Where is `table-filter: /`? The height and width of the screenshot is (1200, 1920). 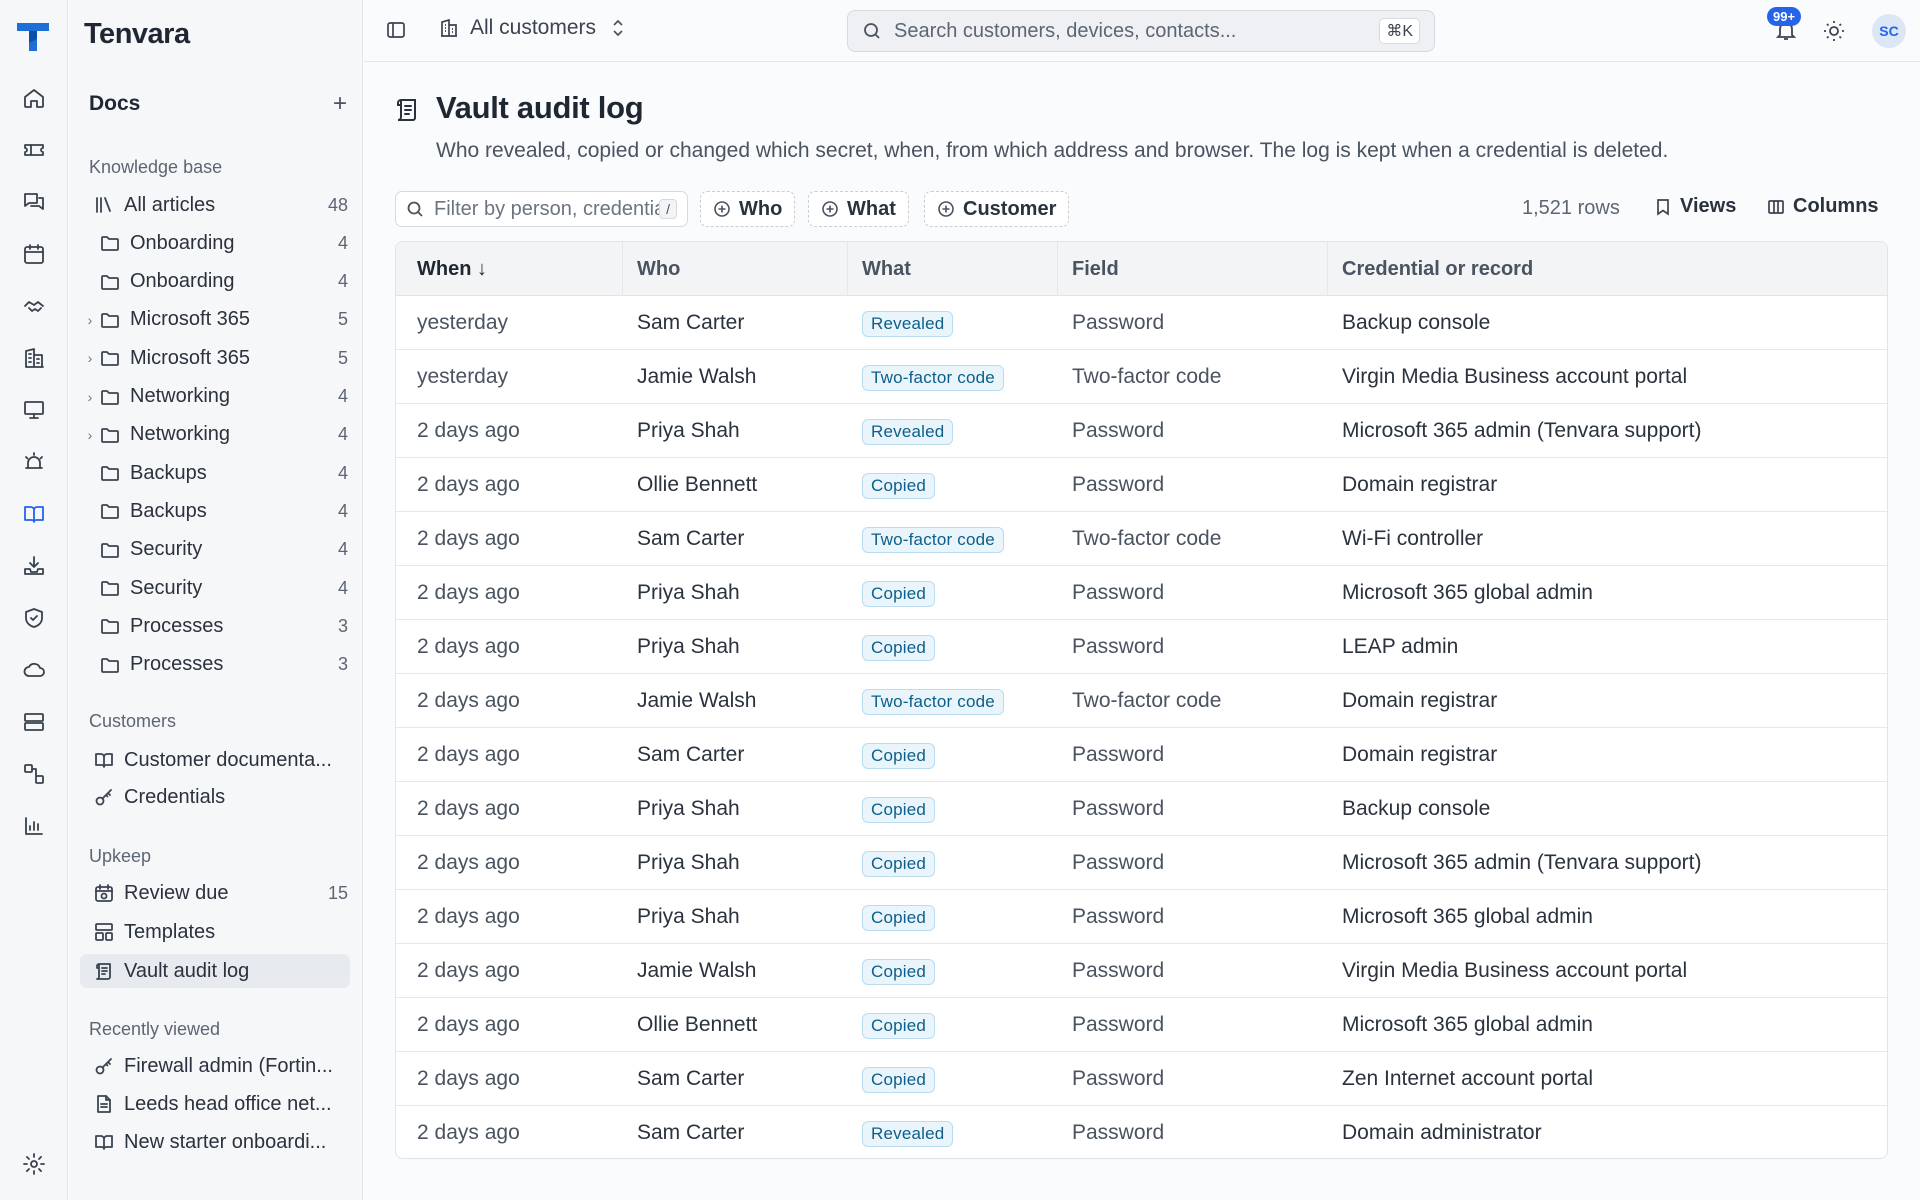 table-filter: / is located at coordinates (541, 209).